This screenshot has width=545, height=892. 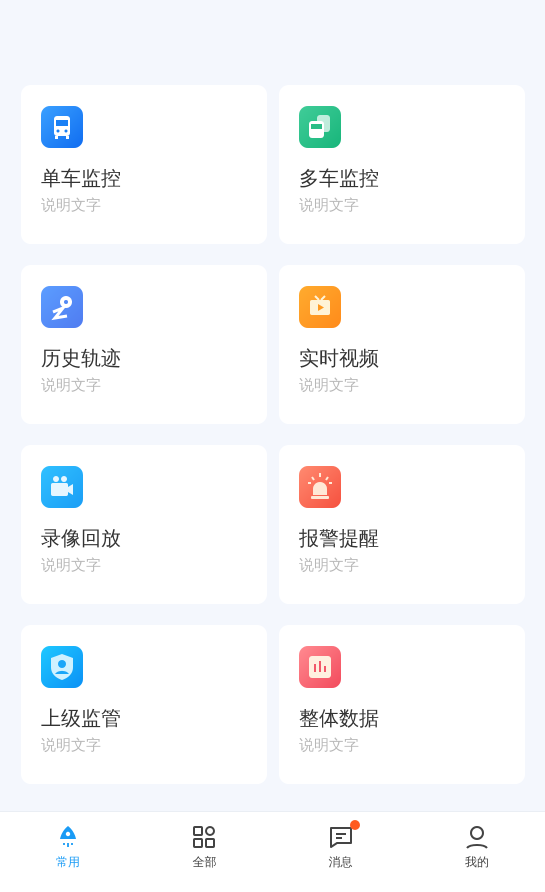 I want to click on feature-card: 历史轨迹 说明文字, so click(x=144, y=344).